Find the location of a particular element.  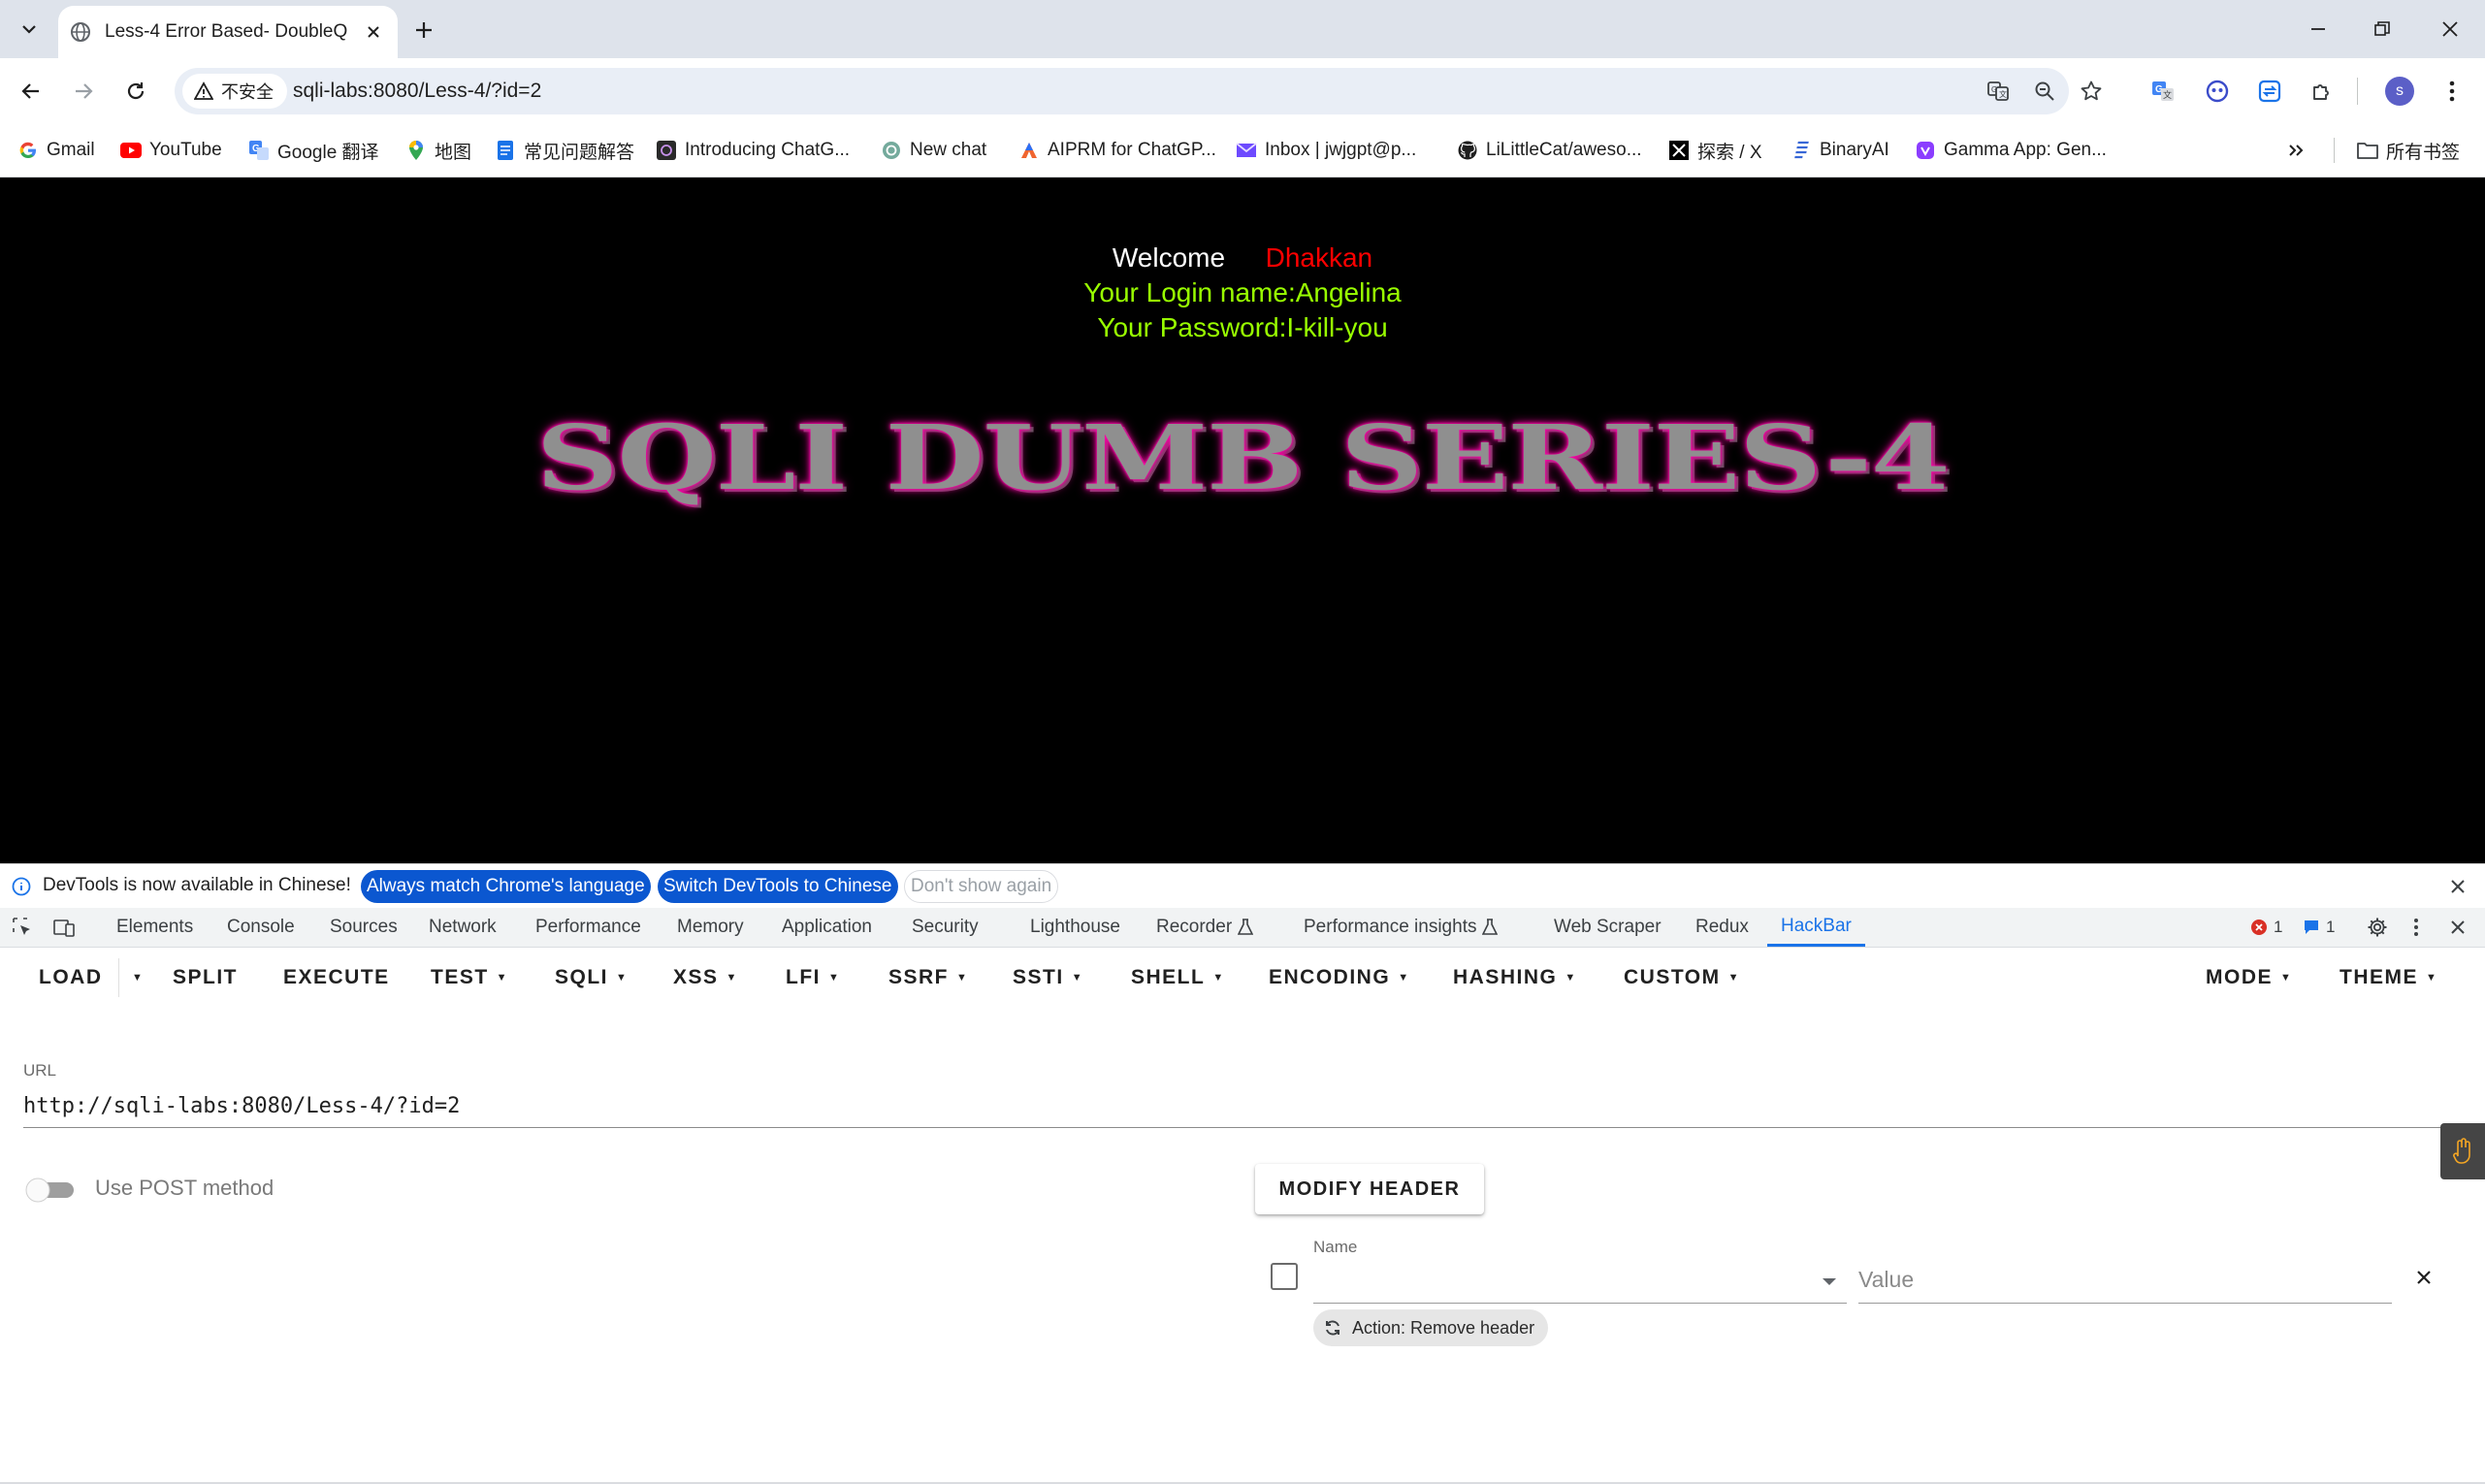

xss-menu: XSS ▼ is located at coordinates (705, 977).